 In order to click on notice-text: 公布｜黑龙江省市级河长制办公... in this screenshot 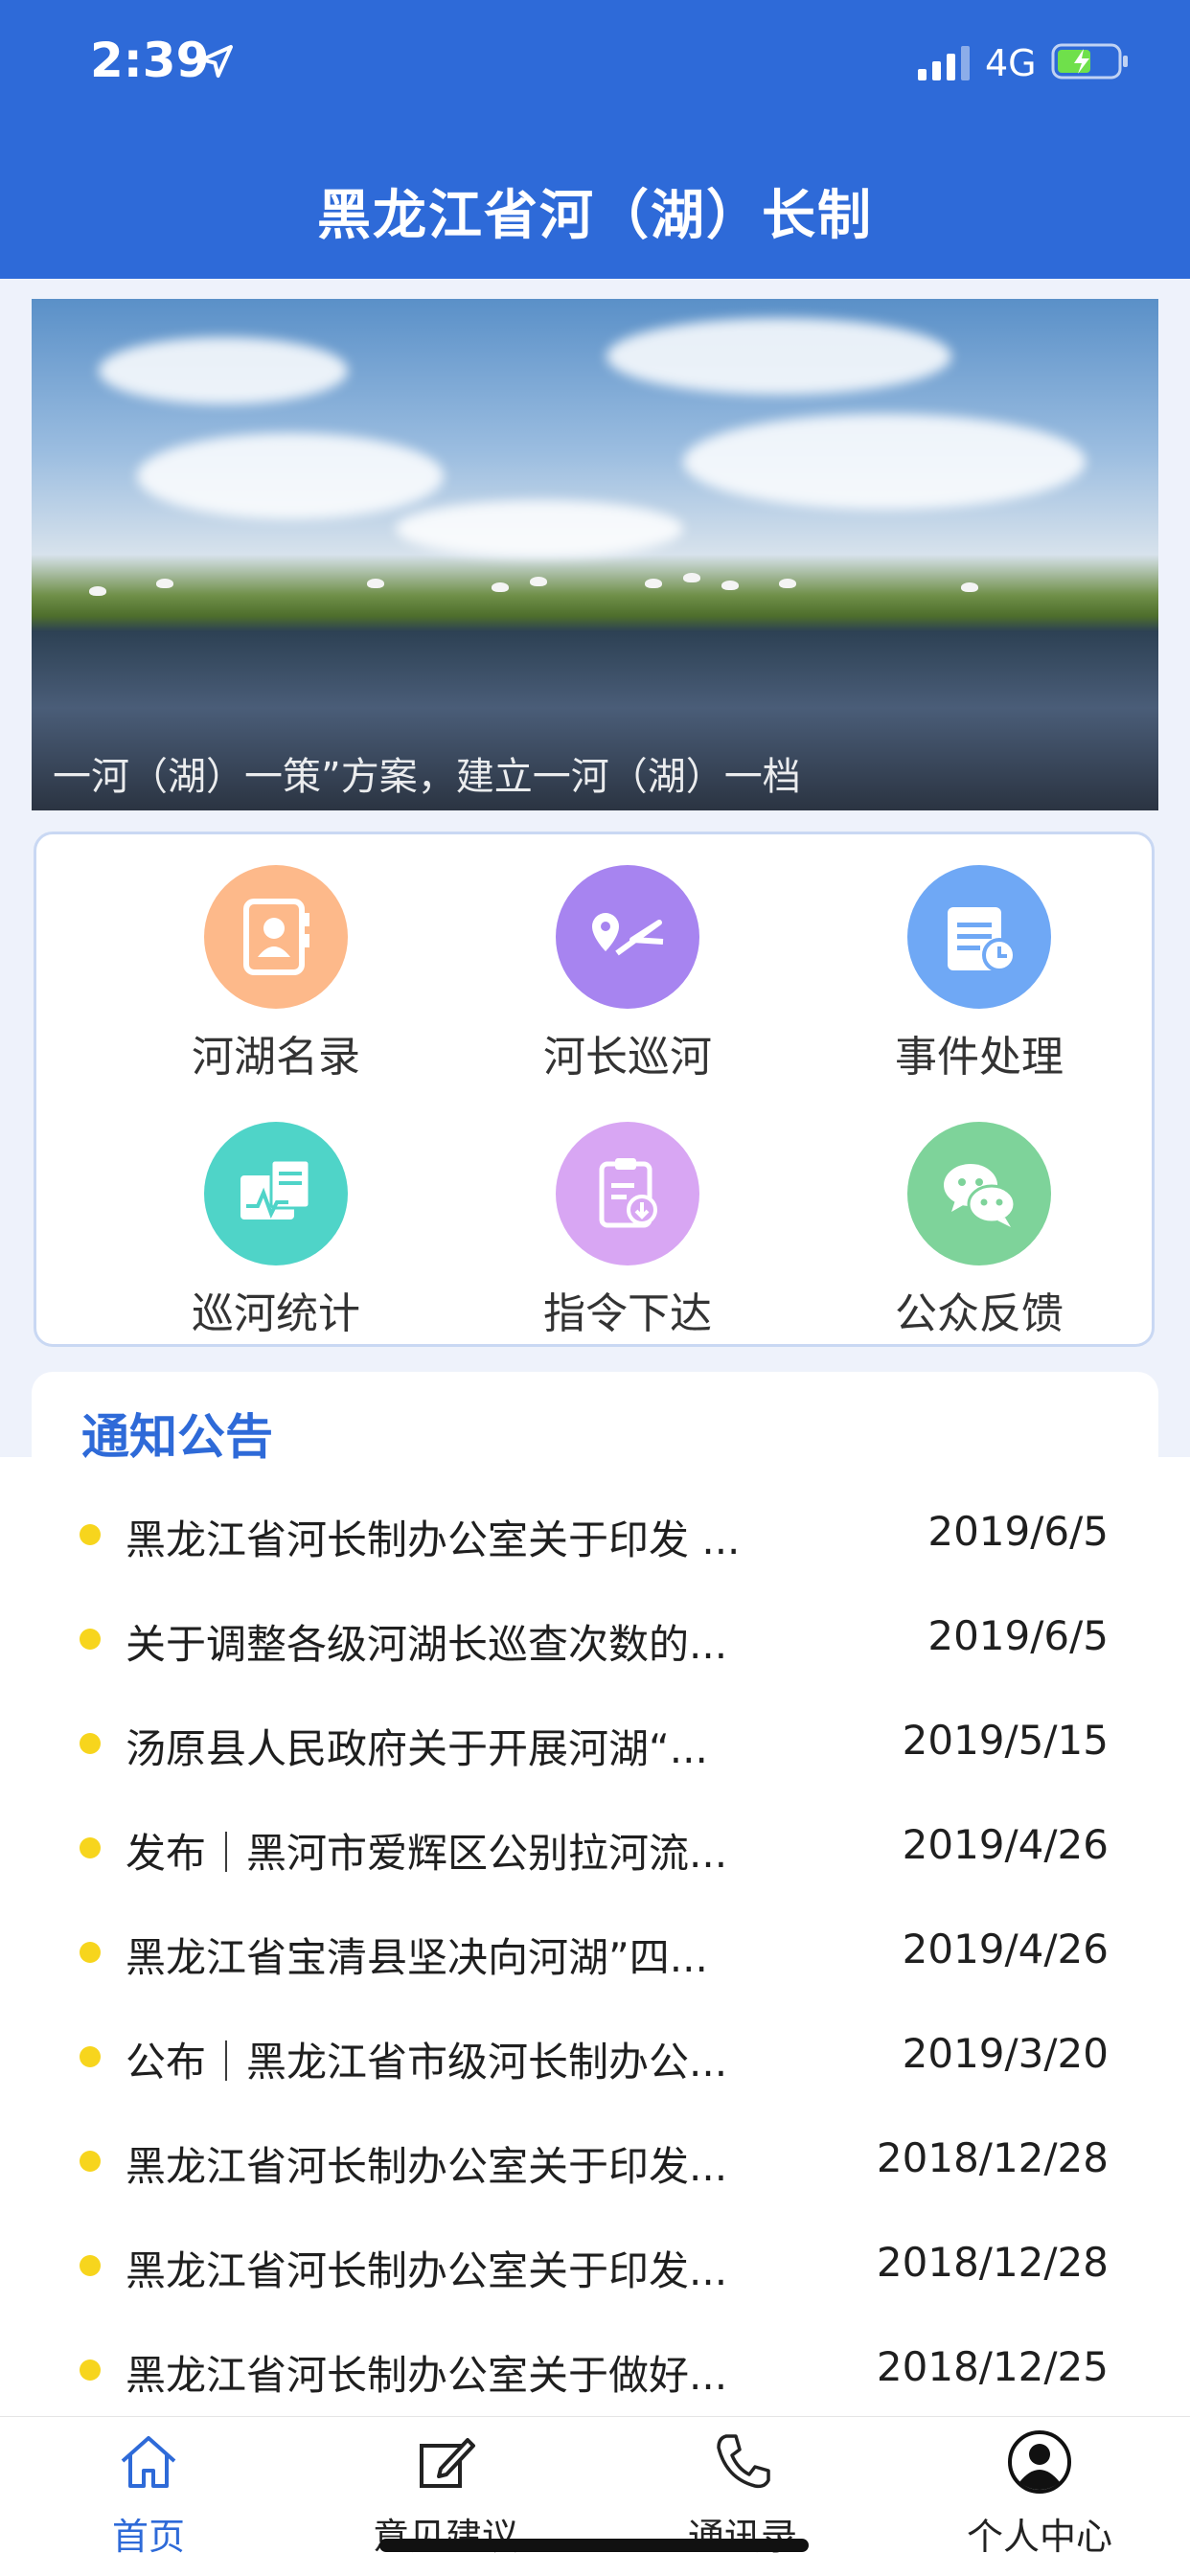, I will do `click(427, 2062)`.